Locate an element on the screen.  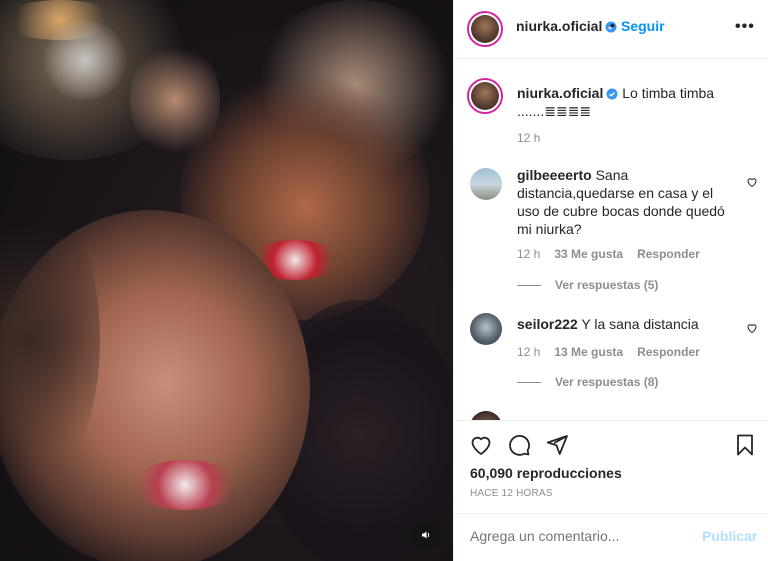
caption-avatar is located at coordinates (485, 96).